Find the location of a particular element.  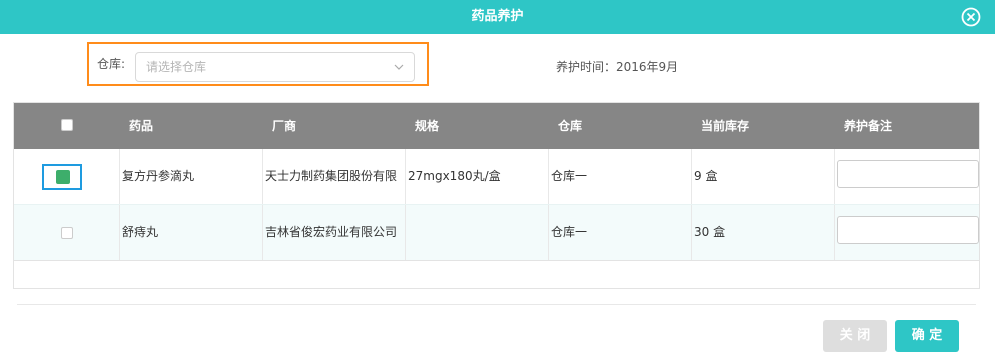

maker: 天士力制药集团股份有限 is located at coordinates (334, 176).